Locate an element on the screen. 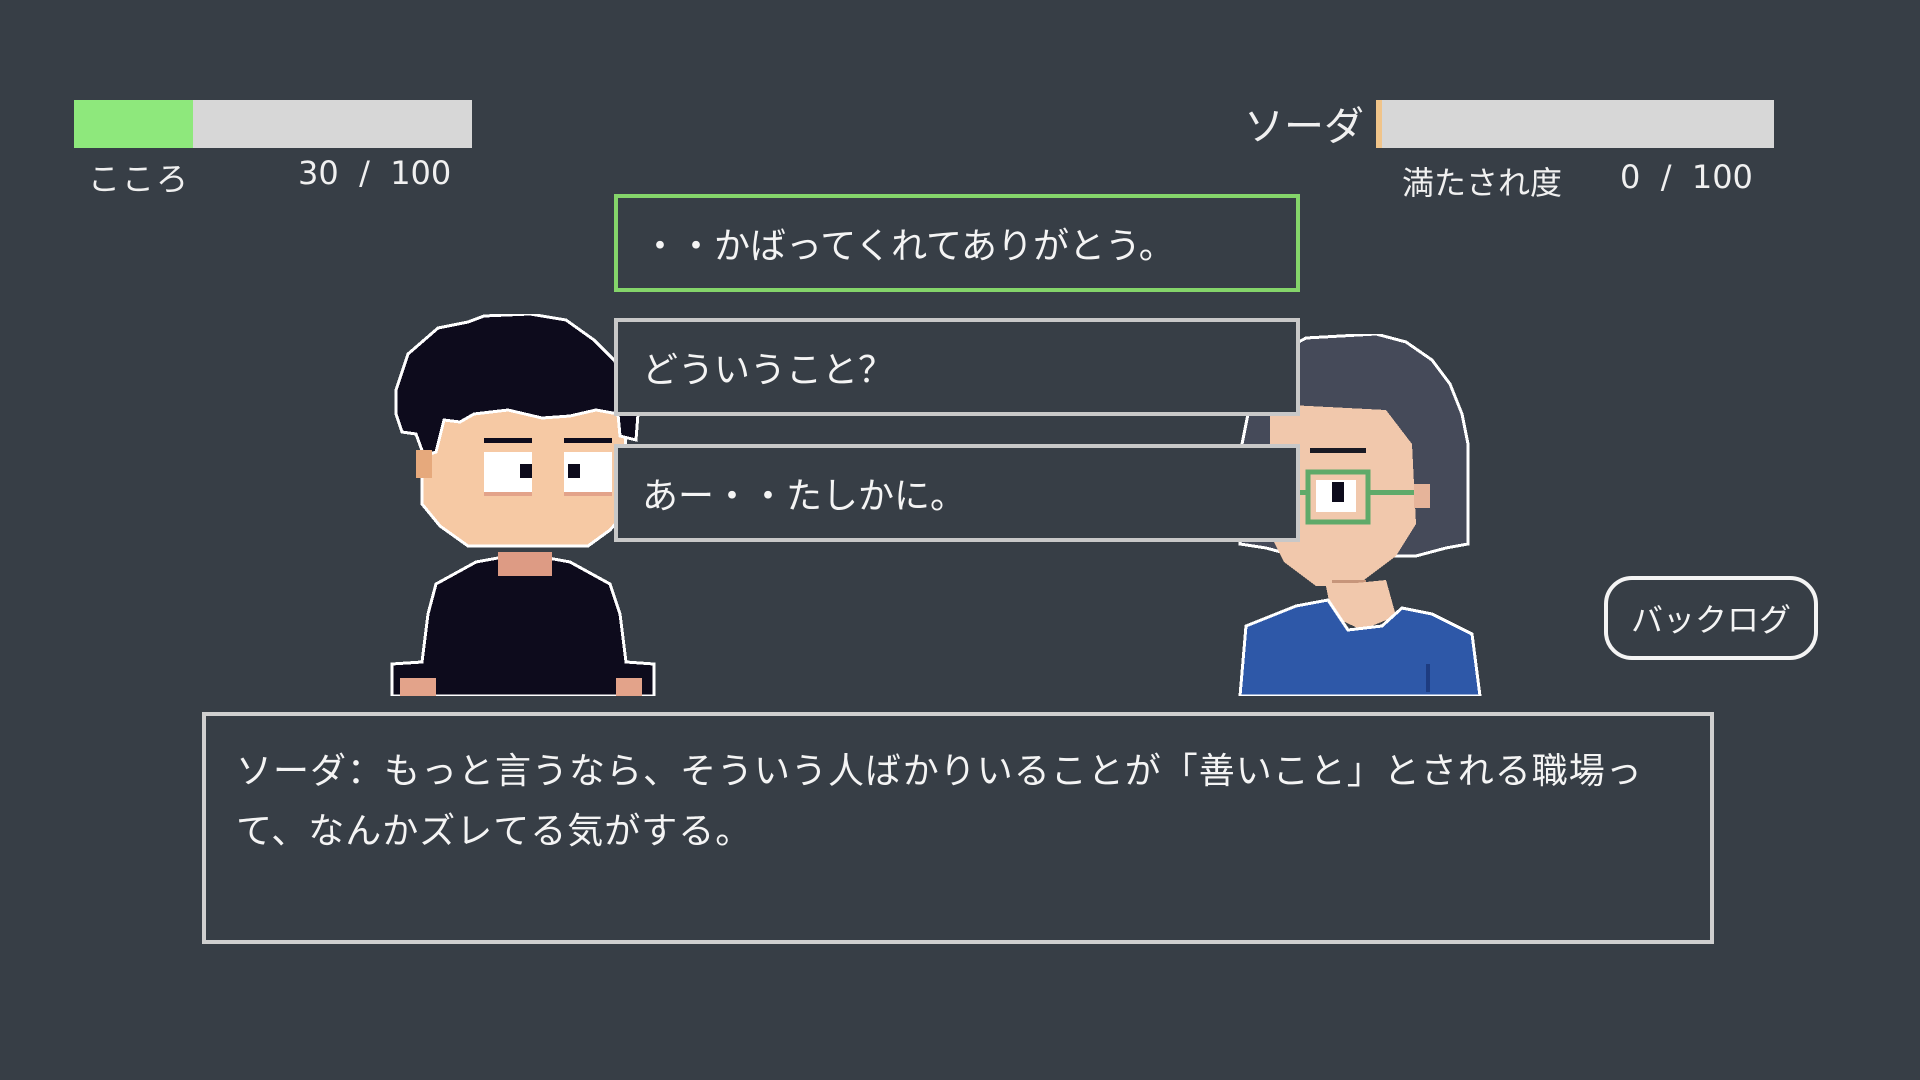 Image resolution: width=1920 pixels, height=1080 pixels. soda-satisfaction-label: 満たされ度 is located at coordinates (1482, 183).